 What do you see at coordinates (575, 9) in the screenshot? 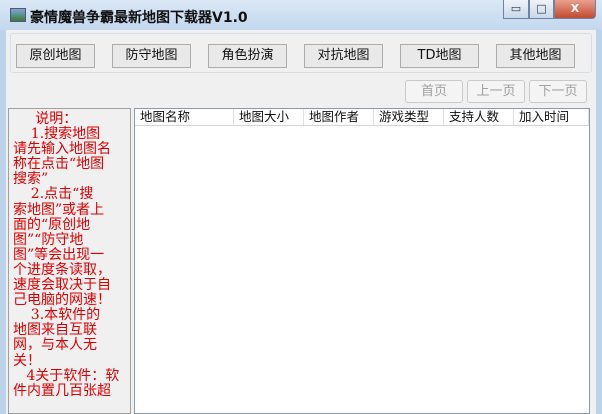
I see `close-button: X` at bounding box center [575, 9].